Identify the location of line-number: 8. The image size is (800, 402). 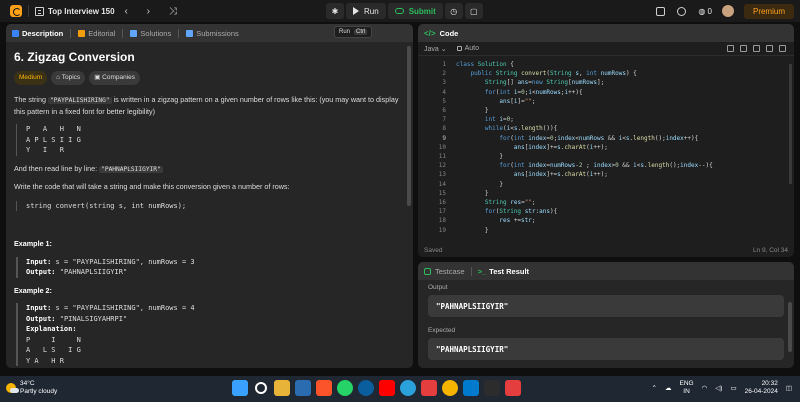
(444, 129).